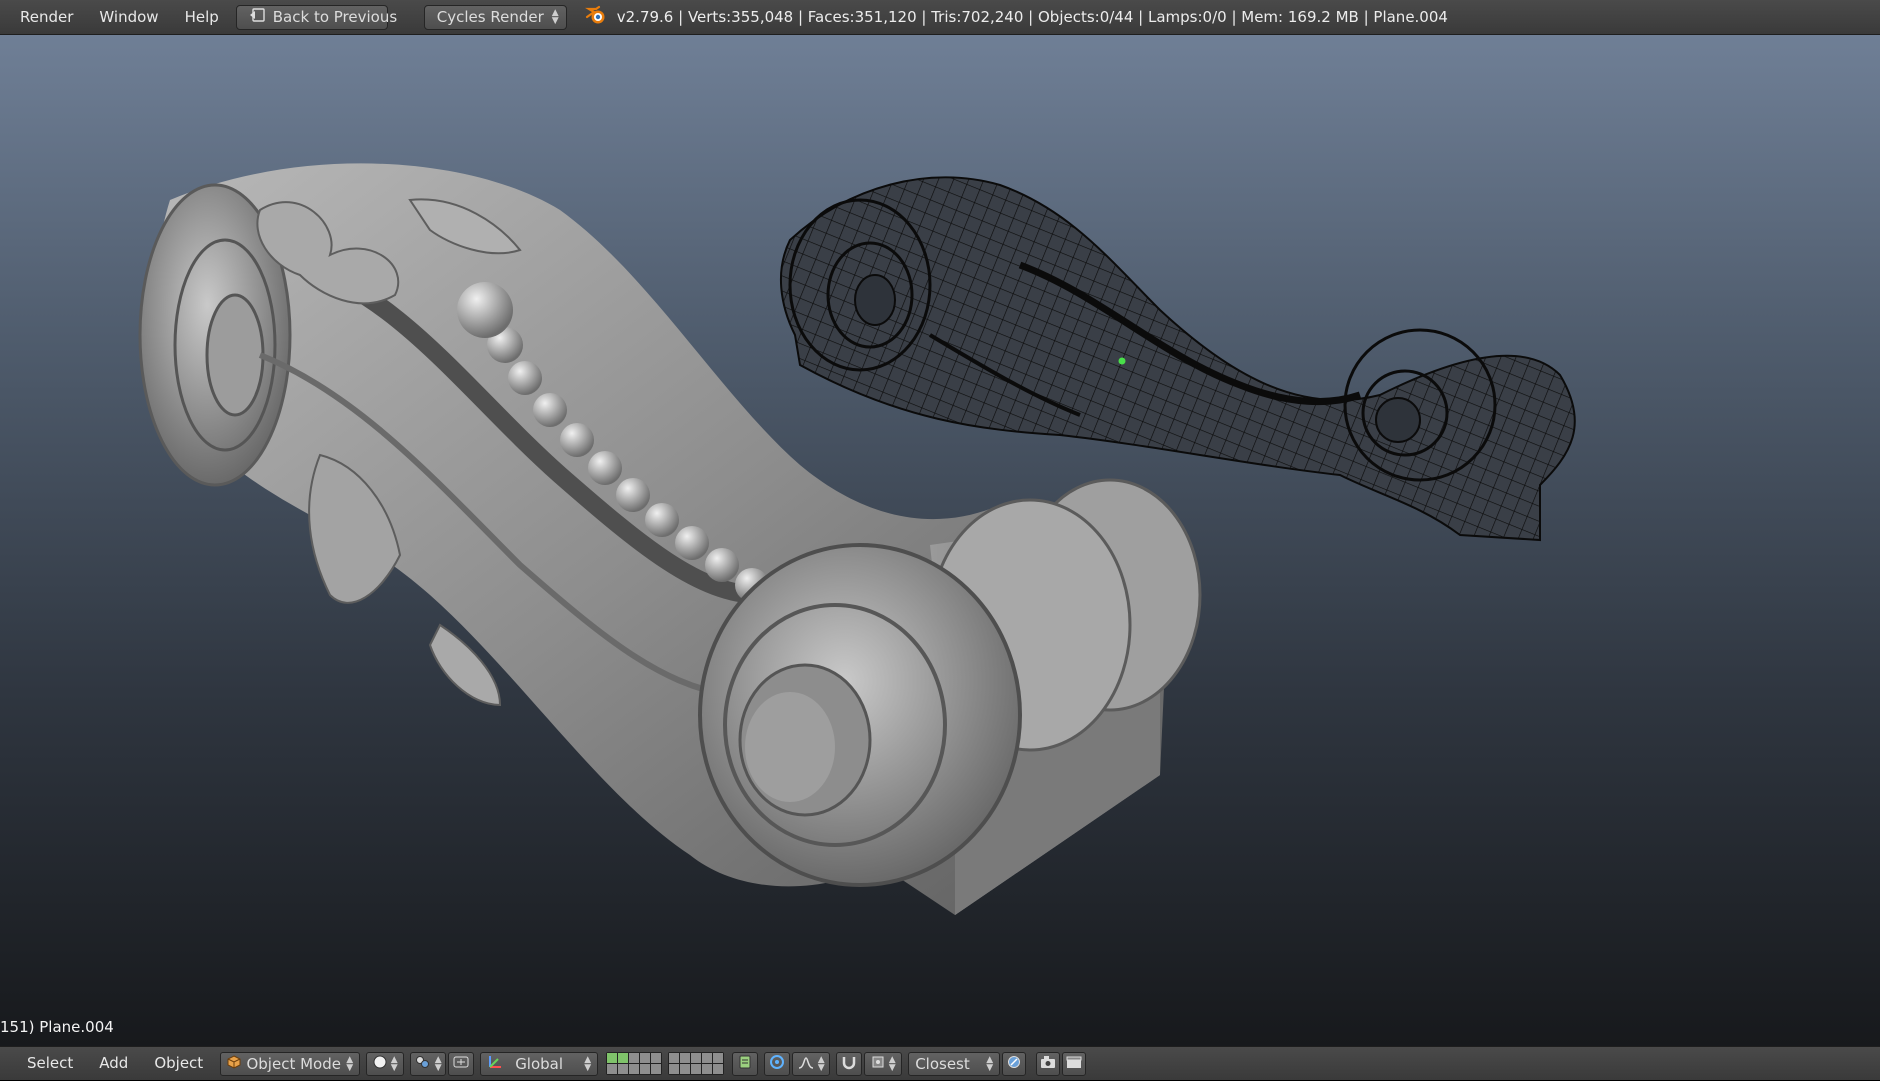 Image resolution: width=1880 pixels, height=1081 pixels. I want to click on align-rotation-toggle, so click(1014, 1063).